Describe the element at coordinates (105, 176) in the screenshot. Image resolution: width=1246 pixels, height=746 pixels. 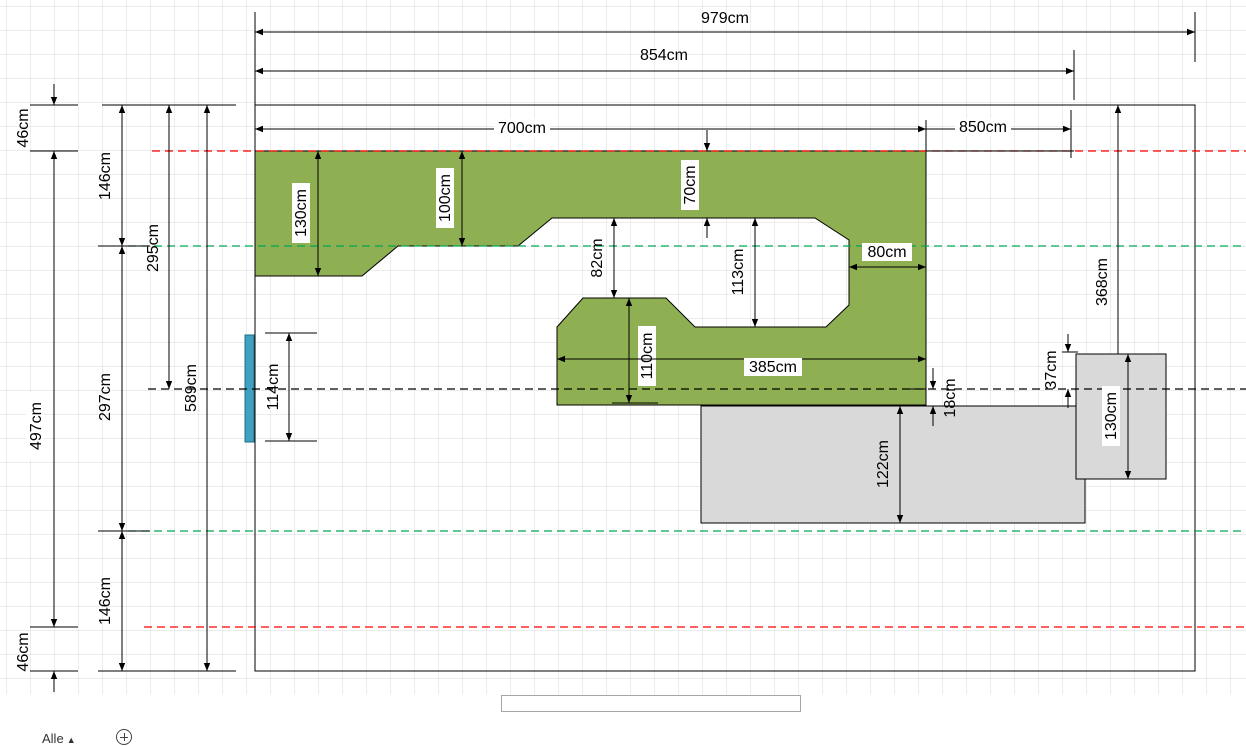
I see `label-146-top: 146cm` at that location.